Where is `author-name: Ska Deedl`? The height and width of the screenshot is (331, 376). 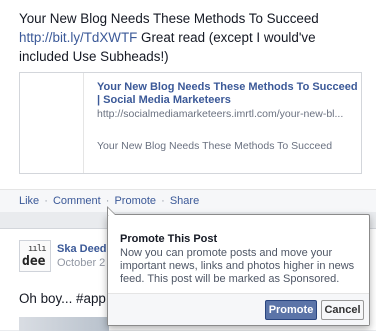
author-name: Ska Deedl is located at coordinates (83, 249).